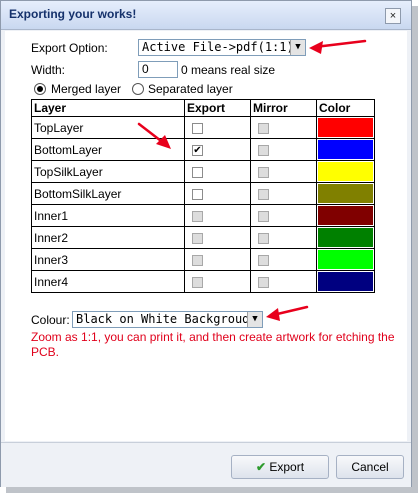 This screenshot has height=495, width=420. What do you see at coordinates (206, 15) in the screenshot?
I see `title-bar: Exporting your works! ×` at bounding box center [206, 15].